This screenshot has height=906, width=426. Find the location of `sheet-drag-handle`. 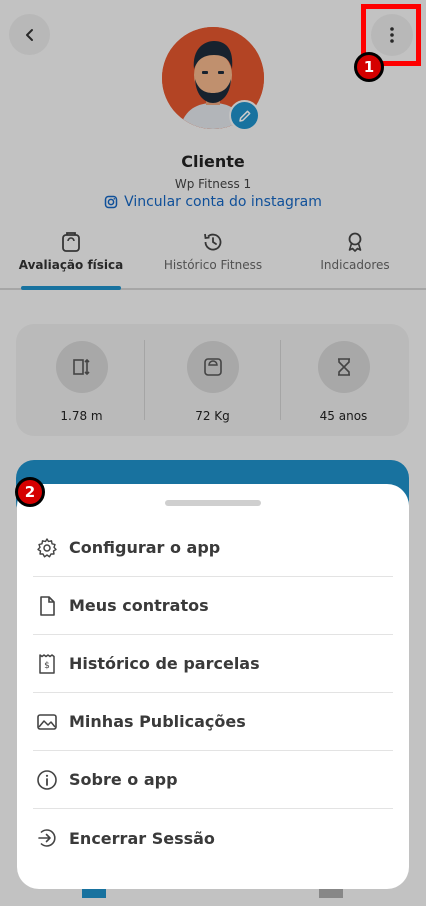

sheet-drag-handle is located at coordinates (213, 503).